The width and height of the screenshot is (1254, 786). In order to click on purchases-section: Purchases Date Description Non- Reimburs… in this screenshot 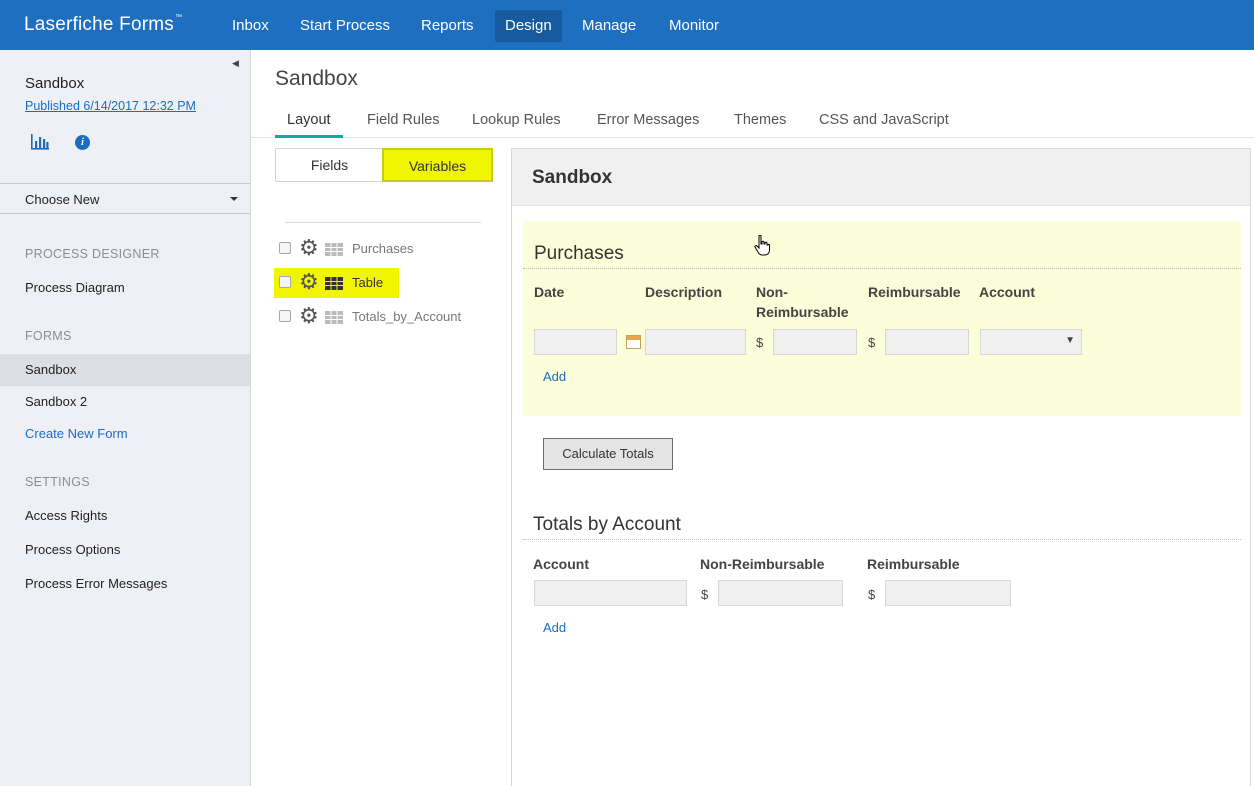, I will do `click(882, 318)`.